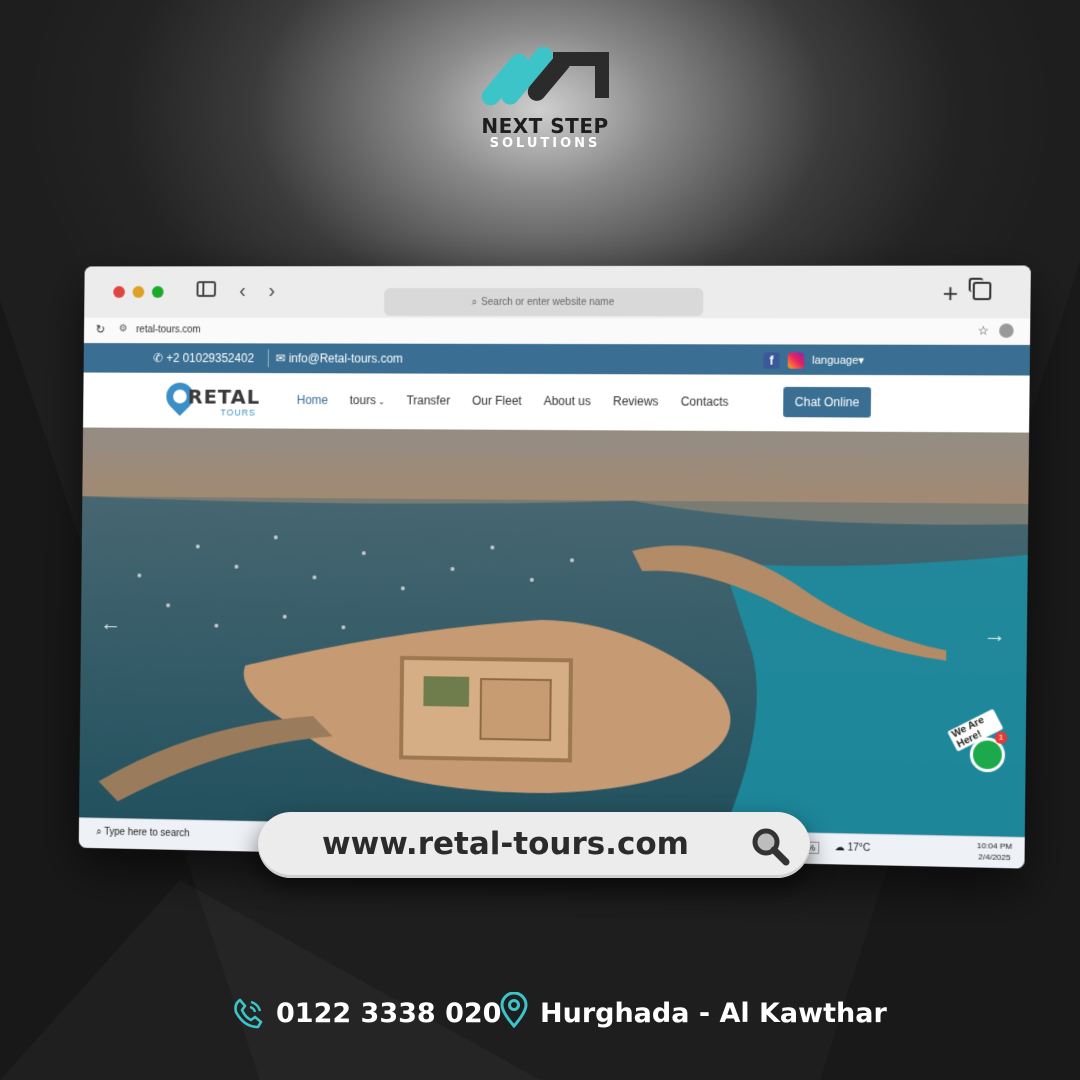 The width and height of the screenshot is (1080, 1080). What do you see at coordinates (282, 358) in the screenshot?
I see `mail-icon: ✉` at bounding box center [282, 358].